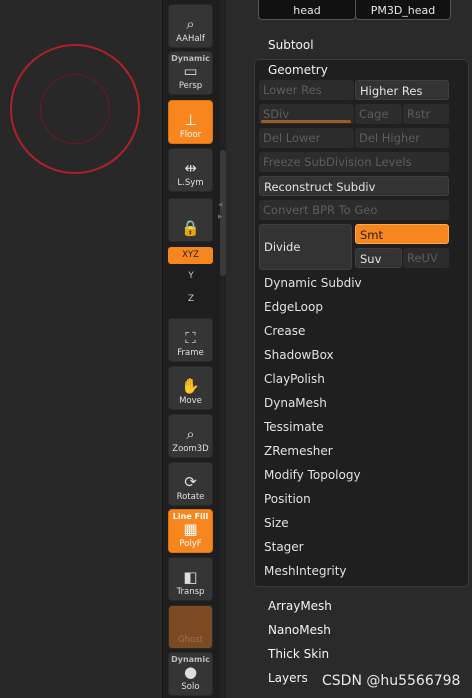  Describe the element at coordinates (298, 70) in the screenshot. I see `geometry-header: Geometry` at that location.